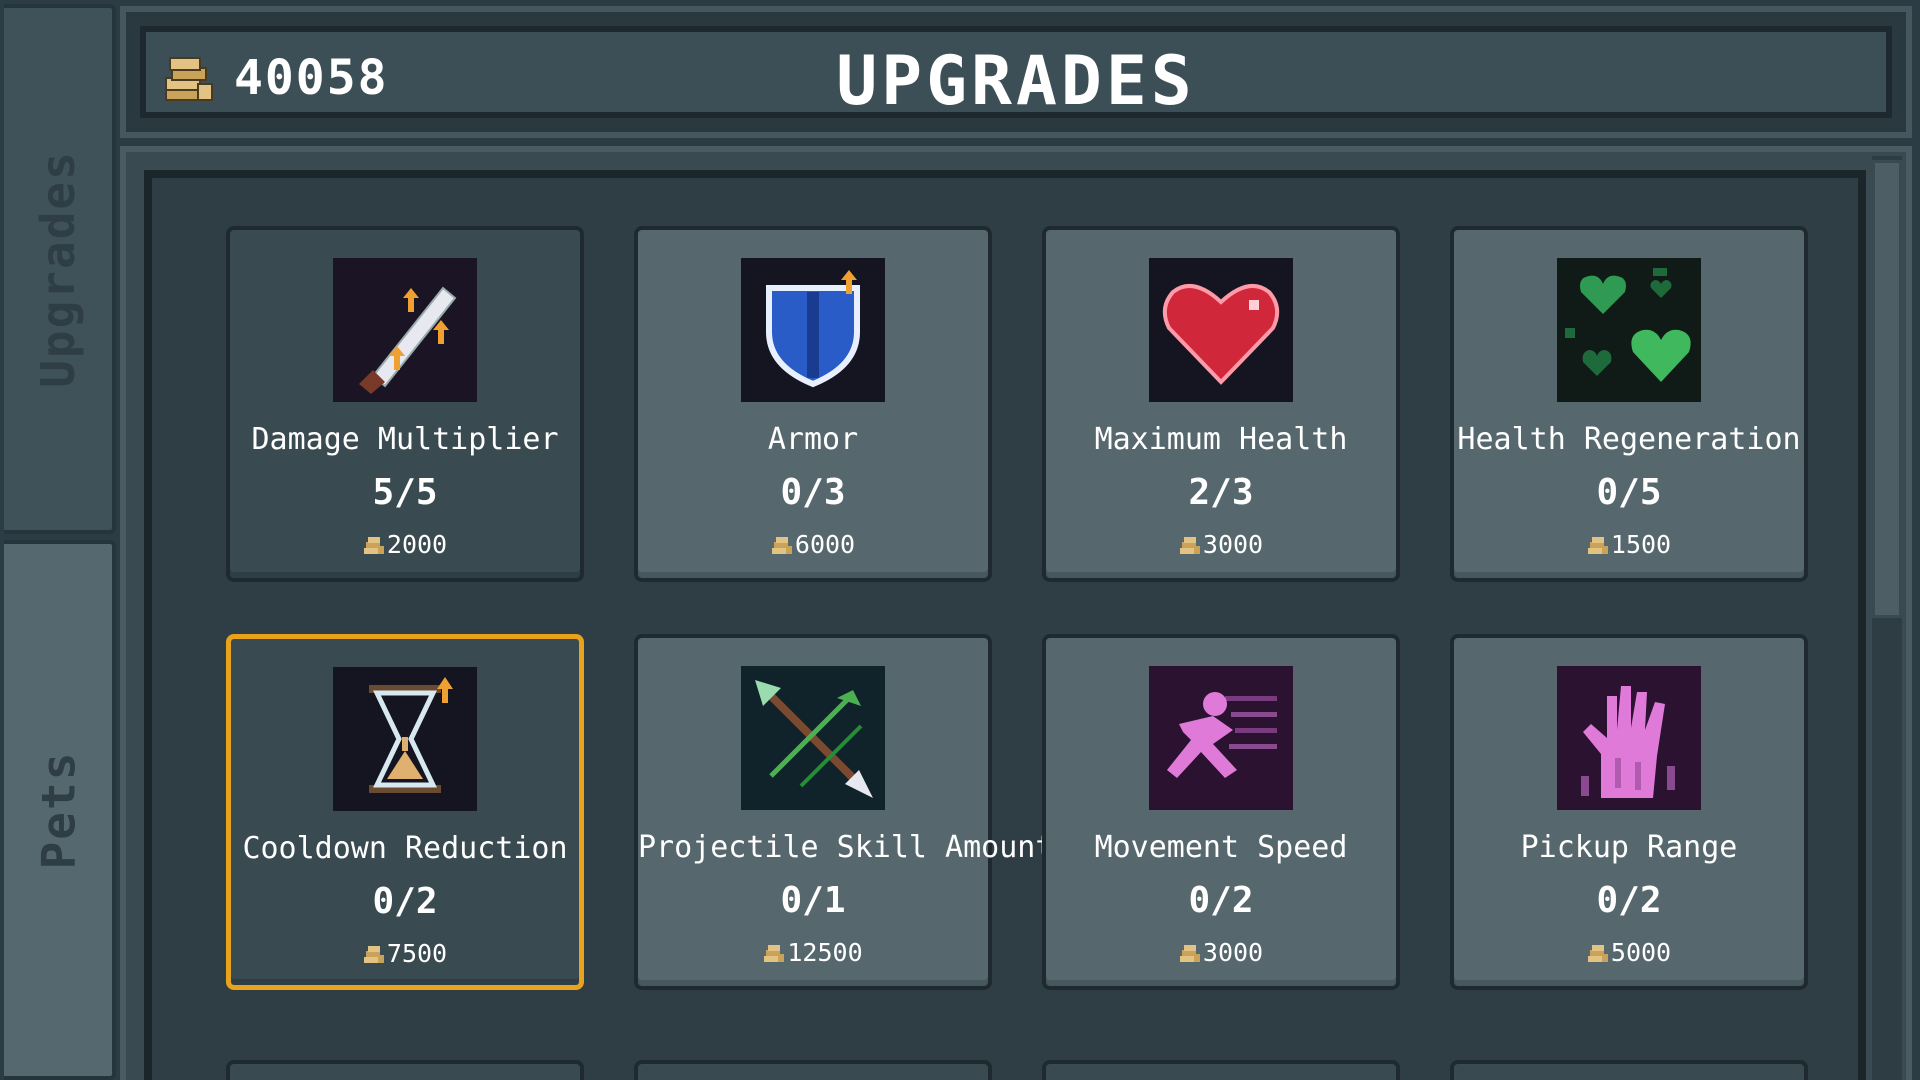 The width and height of the screenshot is (1920, 1080). Describe the element at coordinates (1221, 812) in the screenshot. I see `upgrade-card-movement-speed: Movement Speed 0/2 3000` at that location.